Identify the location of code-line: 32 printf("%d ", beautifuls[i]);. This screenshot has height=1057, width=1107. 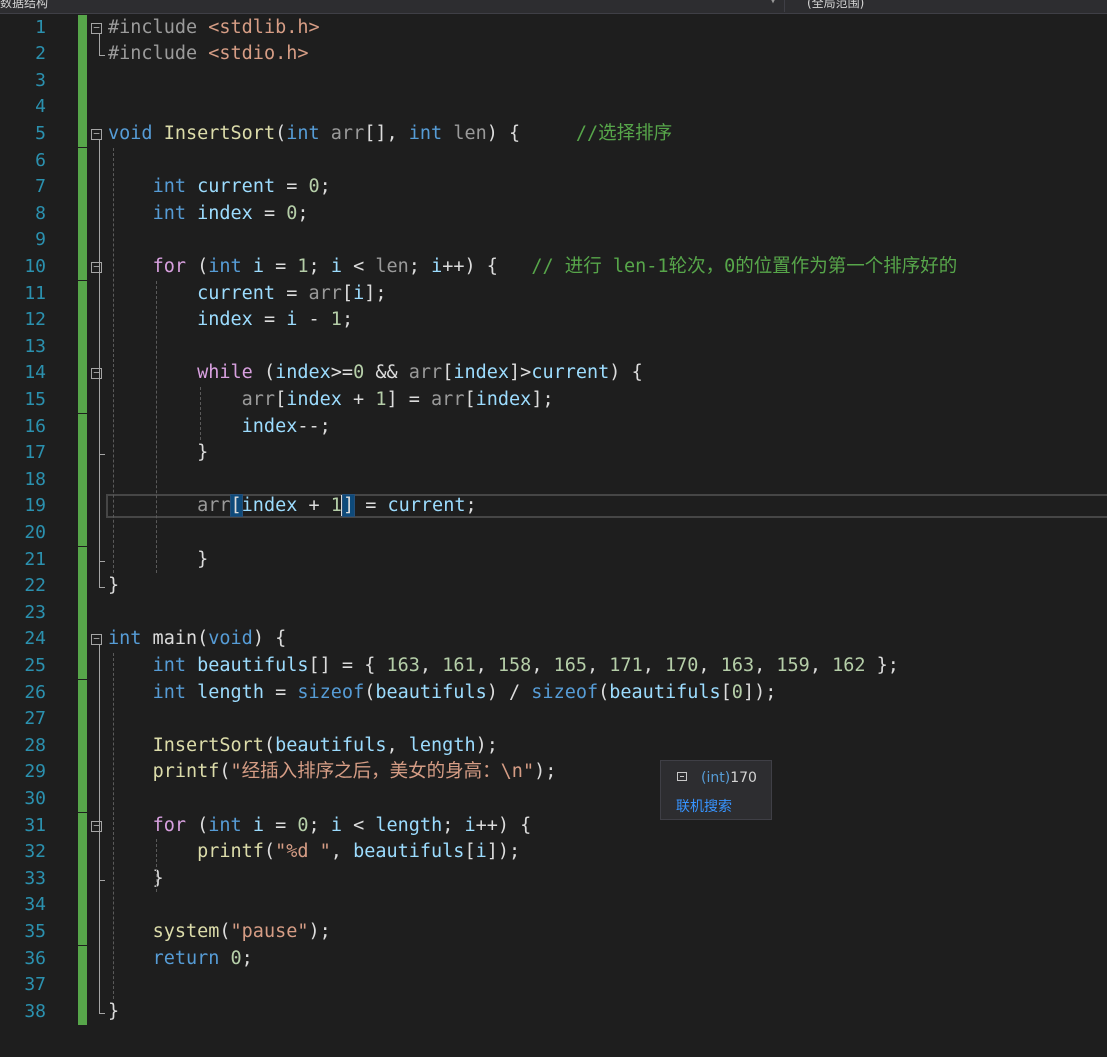
(553, 852).